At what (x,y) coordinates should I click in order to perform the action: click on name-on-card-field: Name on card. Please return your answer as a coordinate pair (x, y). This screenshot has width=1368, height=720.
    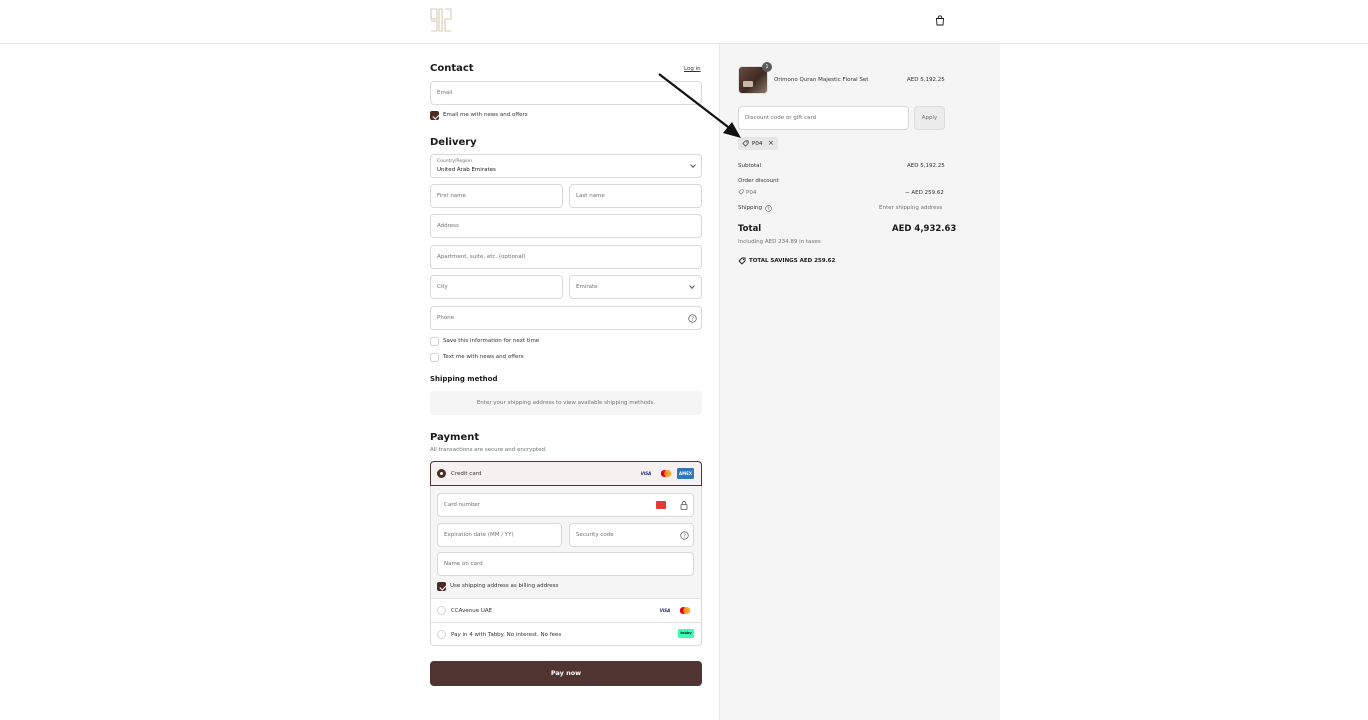
    Looking at the image, I should click on (565, 564).